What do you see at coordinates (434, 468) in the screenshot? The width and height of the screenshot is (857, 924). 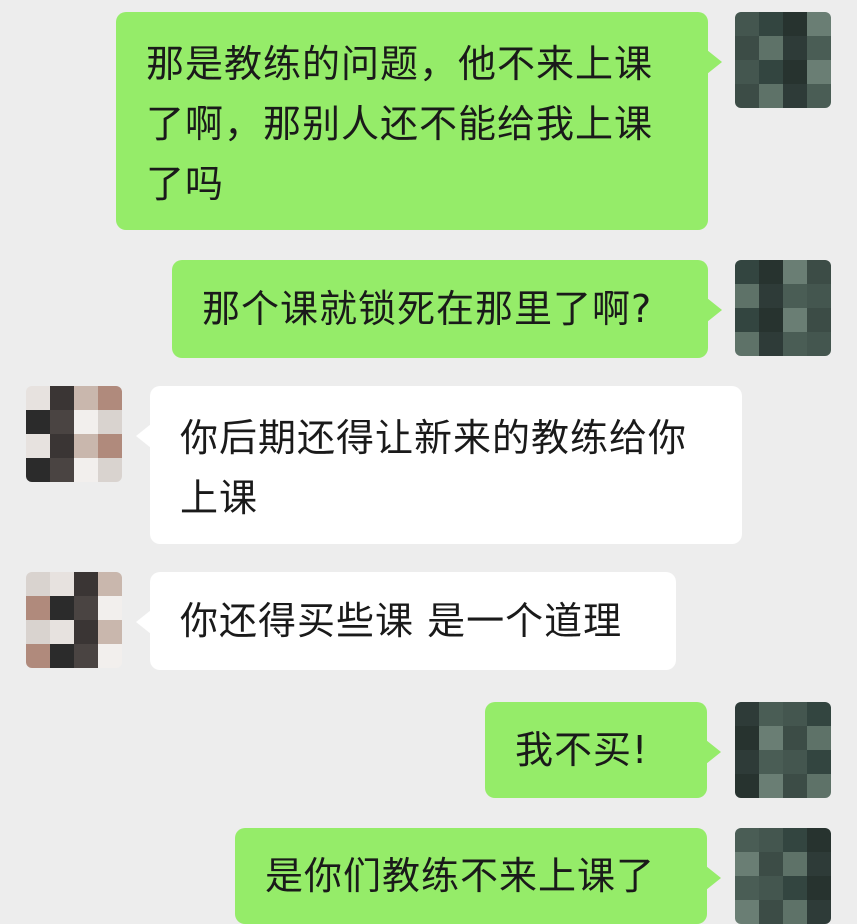 I see `message-text: 你后期还得让新来的教练给你上课` at bounding box center [434, 468].